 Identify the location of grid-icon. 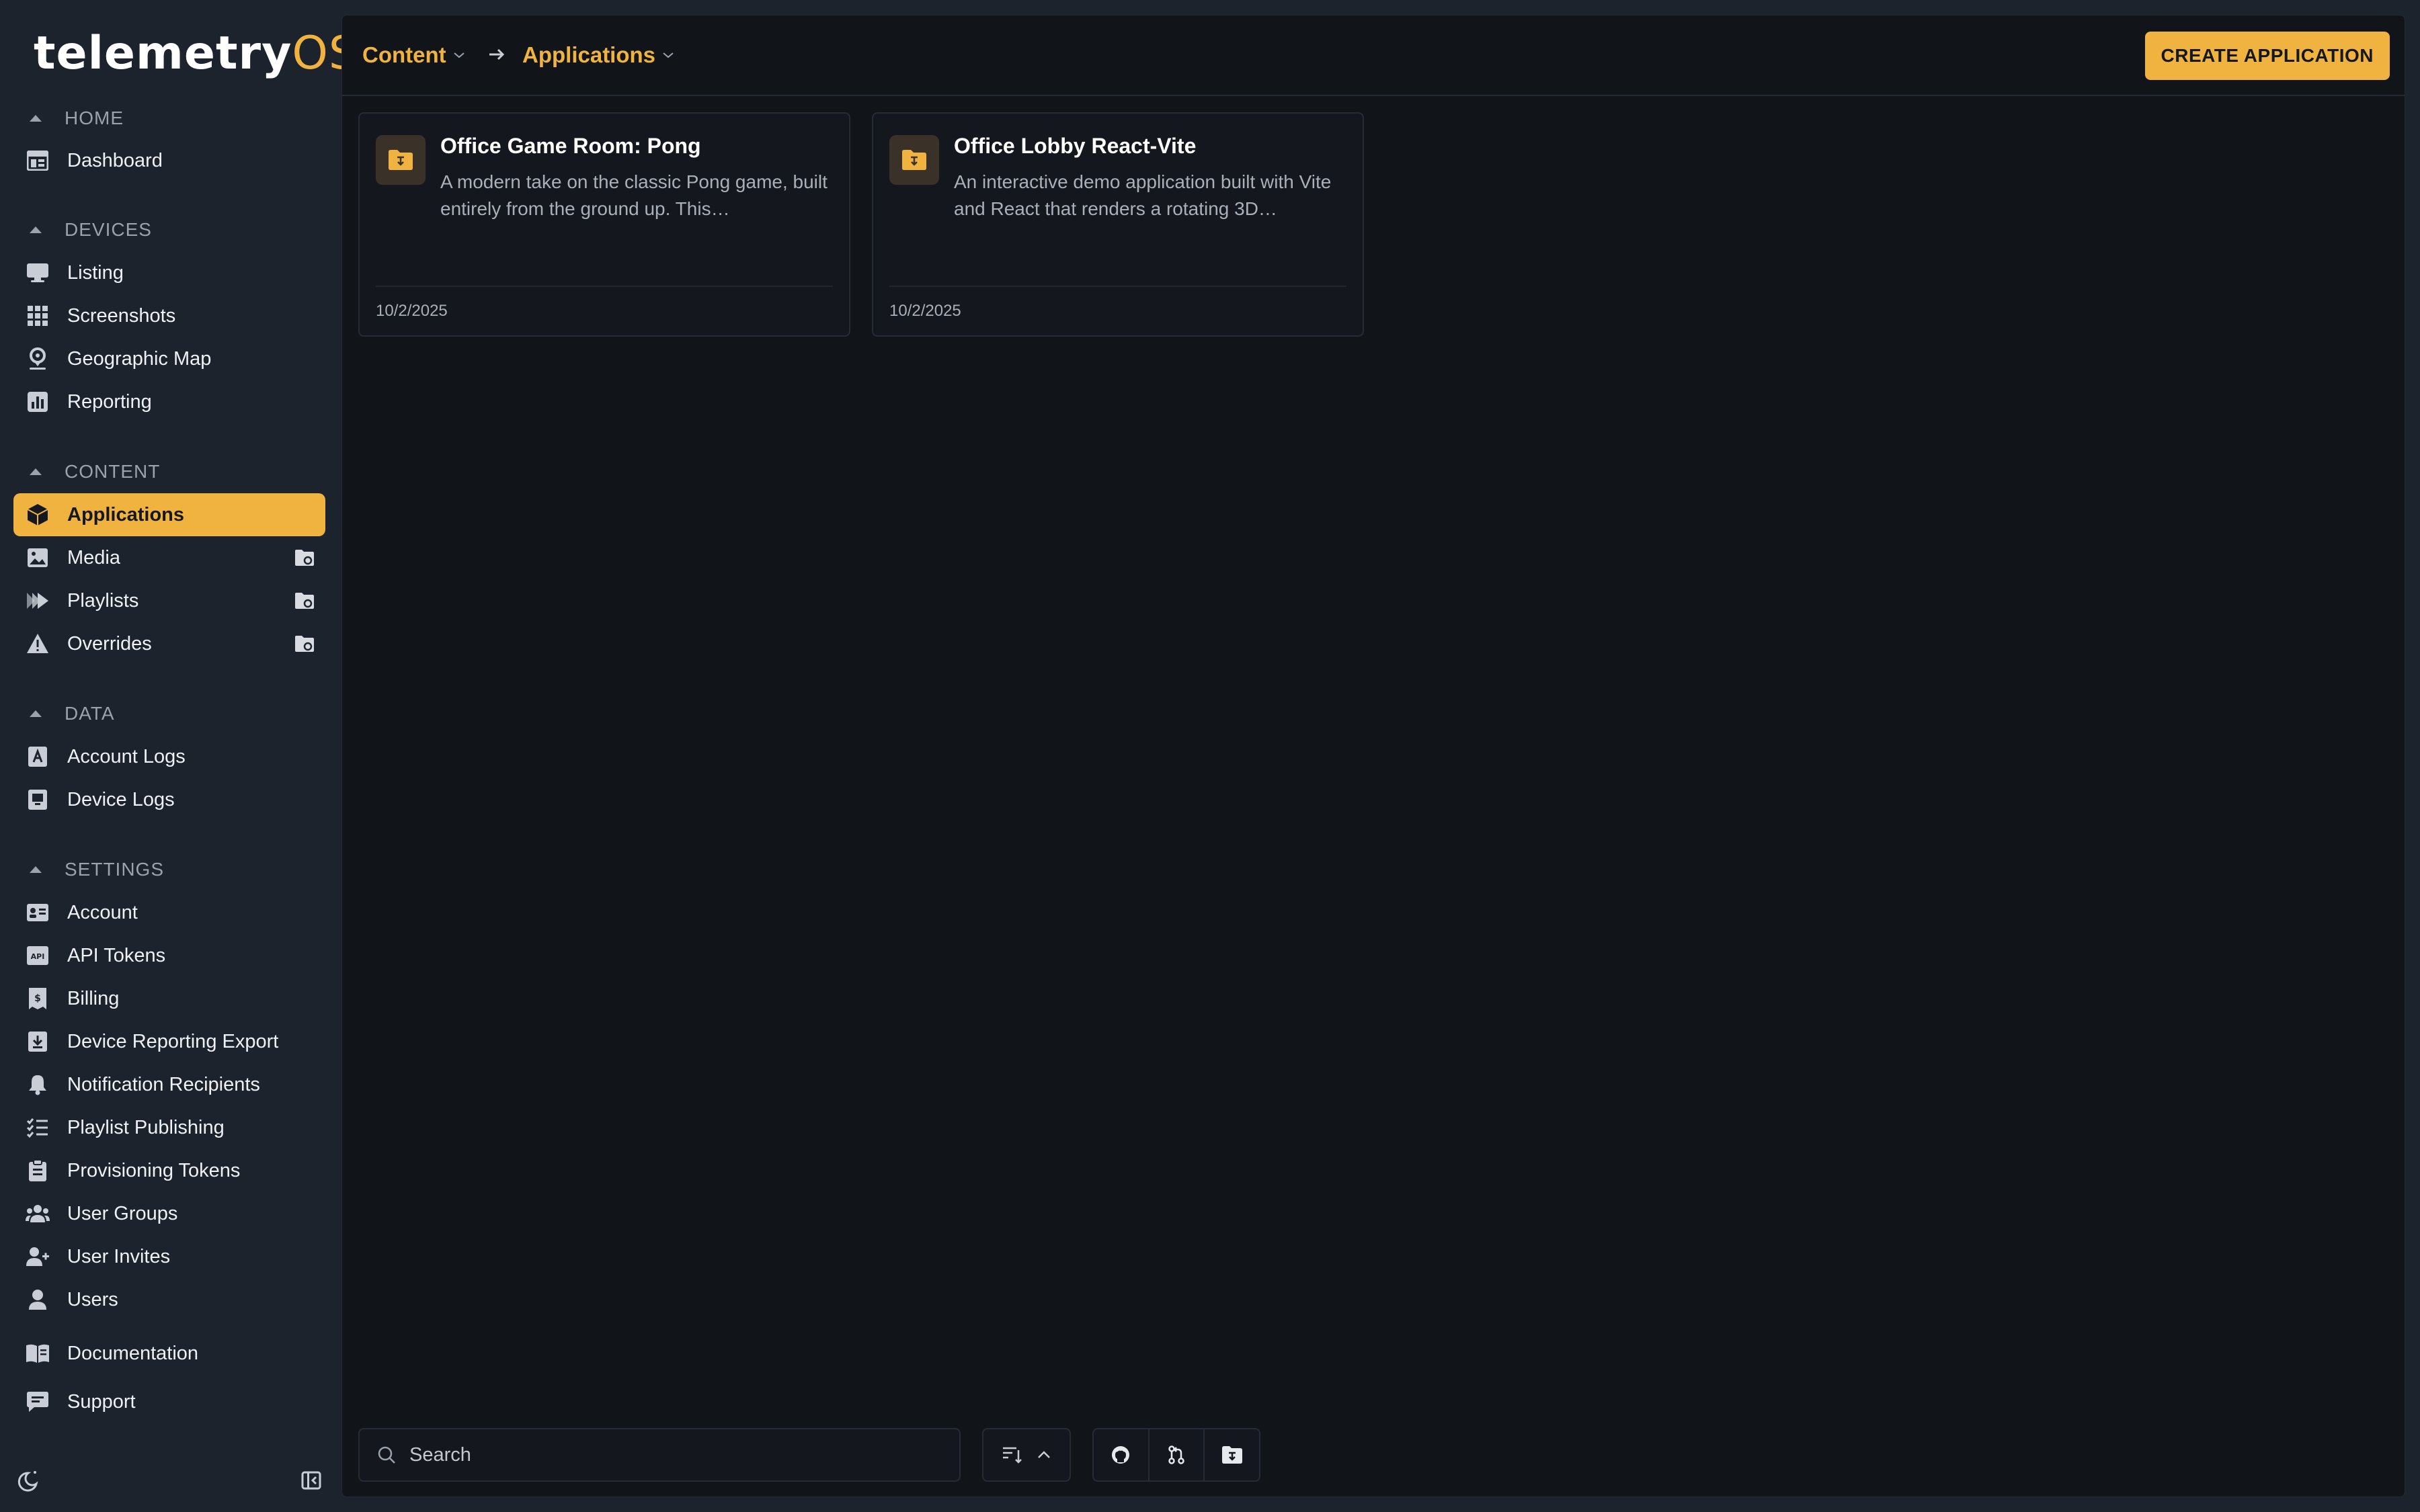
(38, 316).